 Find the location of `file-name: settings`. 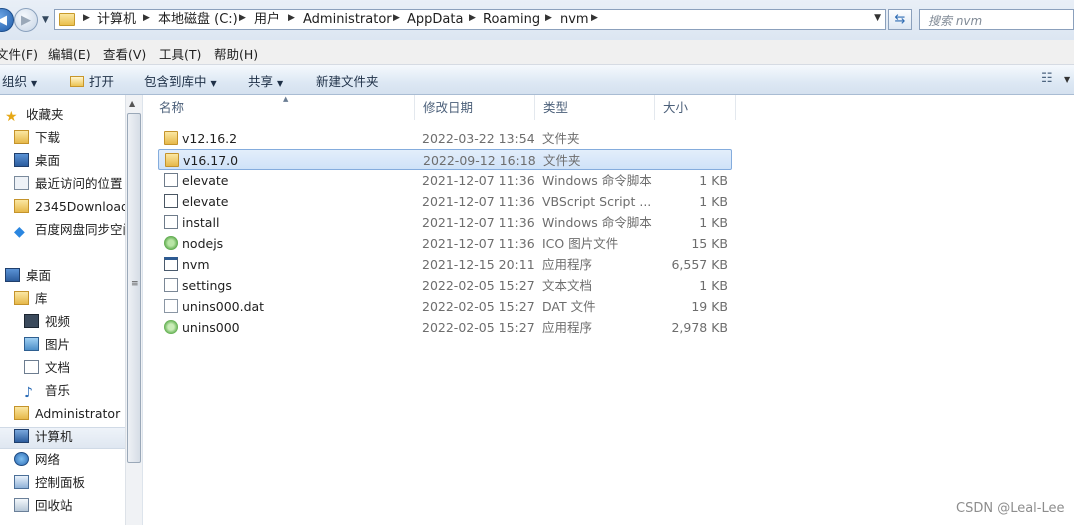

file-name: settings is located at coordinates (207, 285).